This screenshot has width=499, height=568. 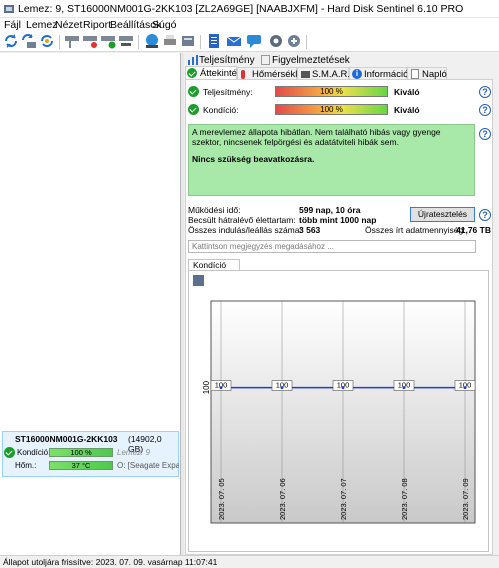 What do you see at coordinates (182, 304) in the screenshot?
I see `panel-splitter` at bounding box center [182, 304].